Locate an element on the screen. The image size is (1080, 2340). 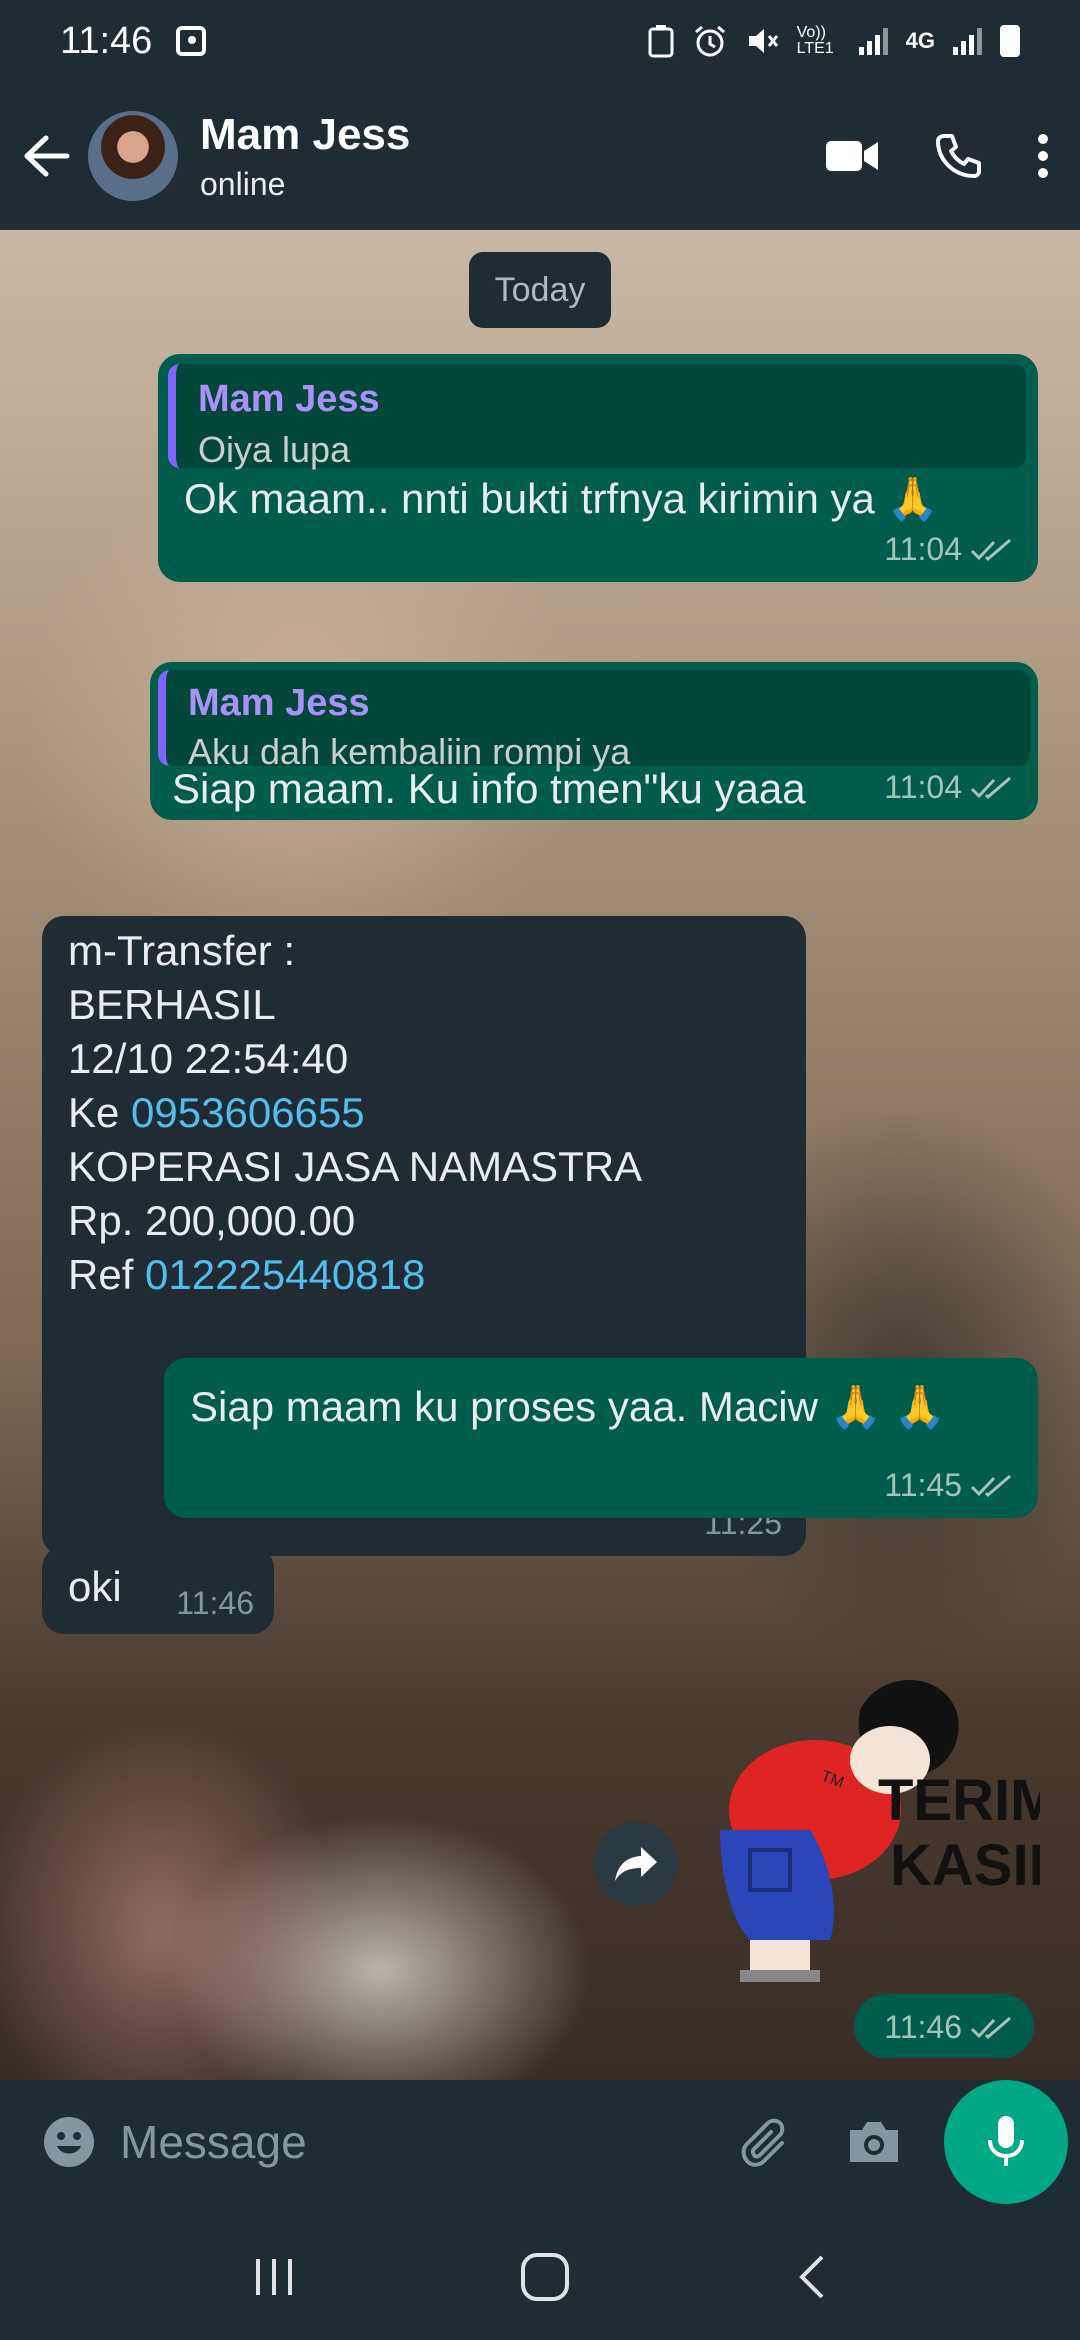
ref-label: Ref is located at coordinates (101, 1274).